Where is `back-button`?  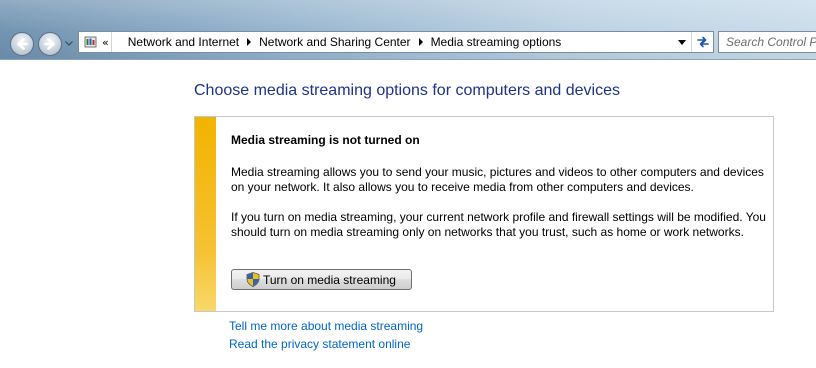
back-button is located at coordinates (22, 44).